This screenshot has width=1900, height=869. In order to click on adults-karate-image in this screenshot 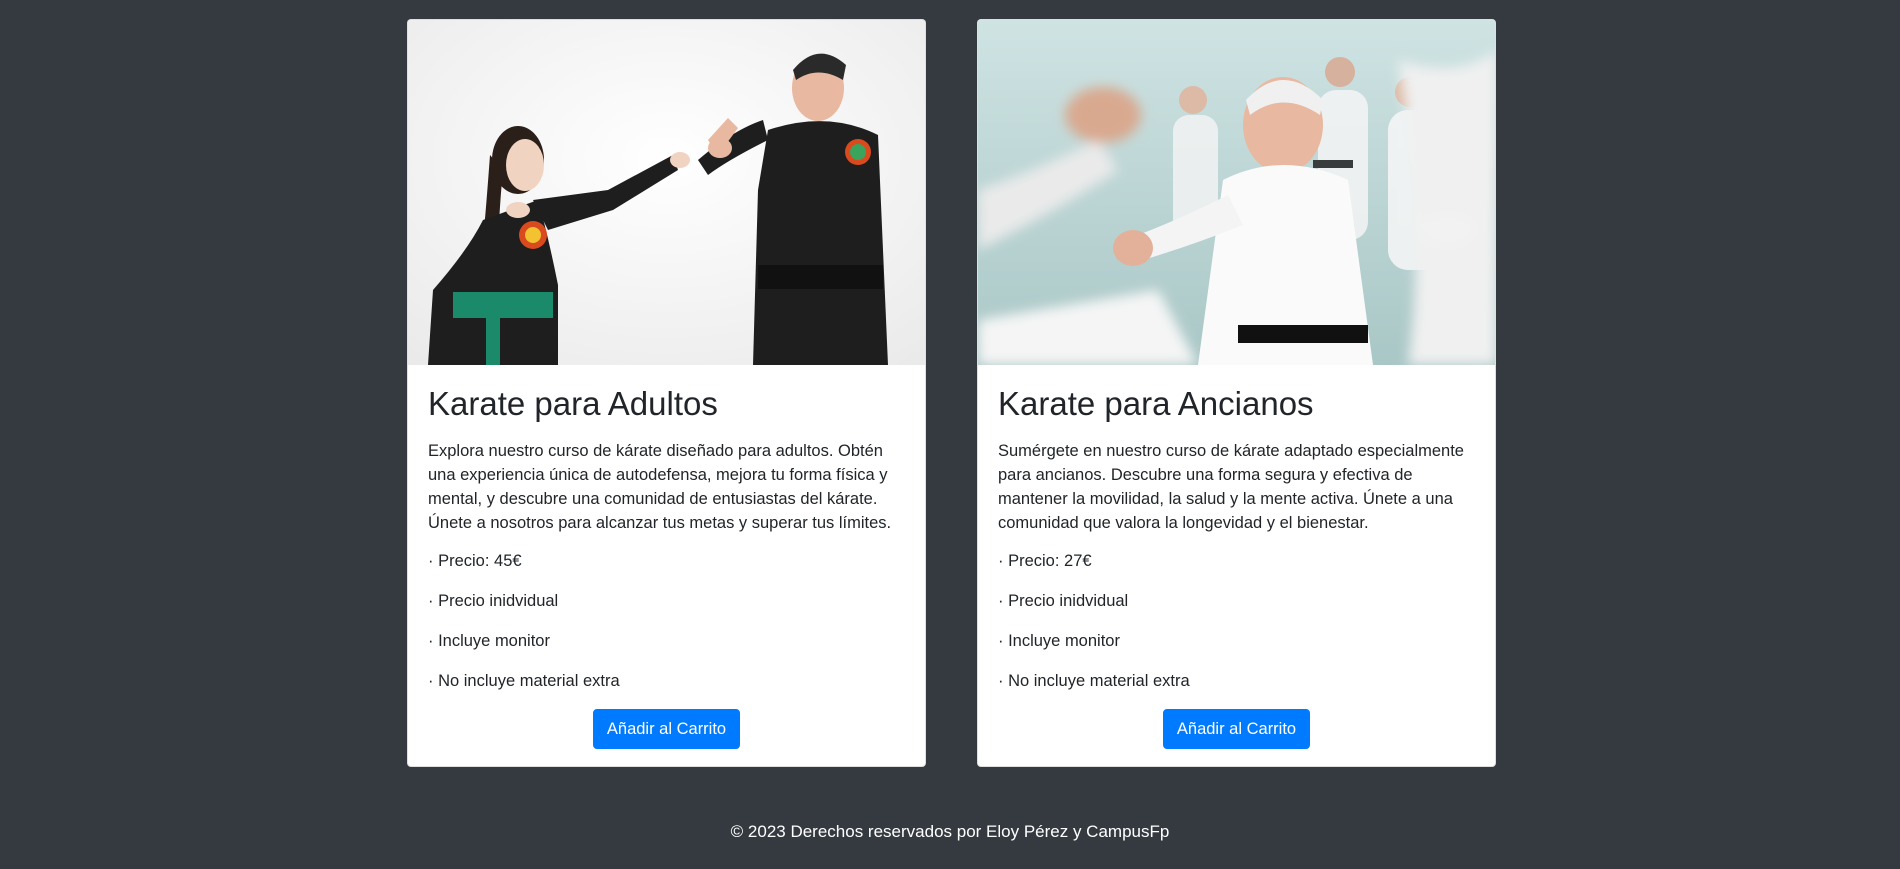, I will do `click(666, 192)`.